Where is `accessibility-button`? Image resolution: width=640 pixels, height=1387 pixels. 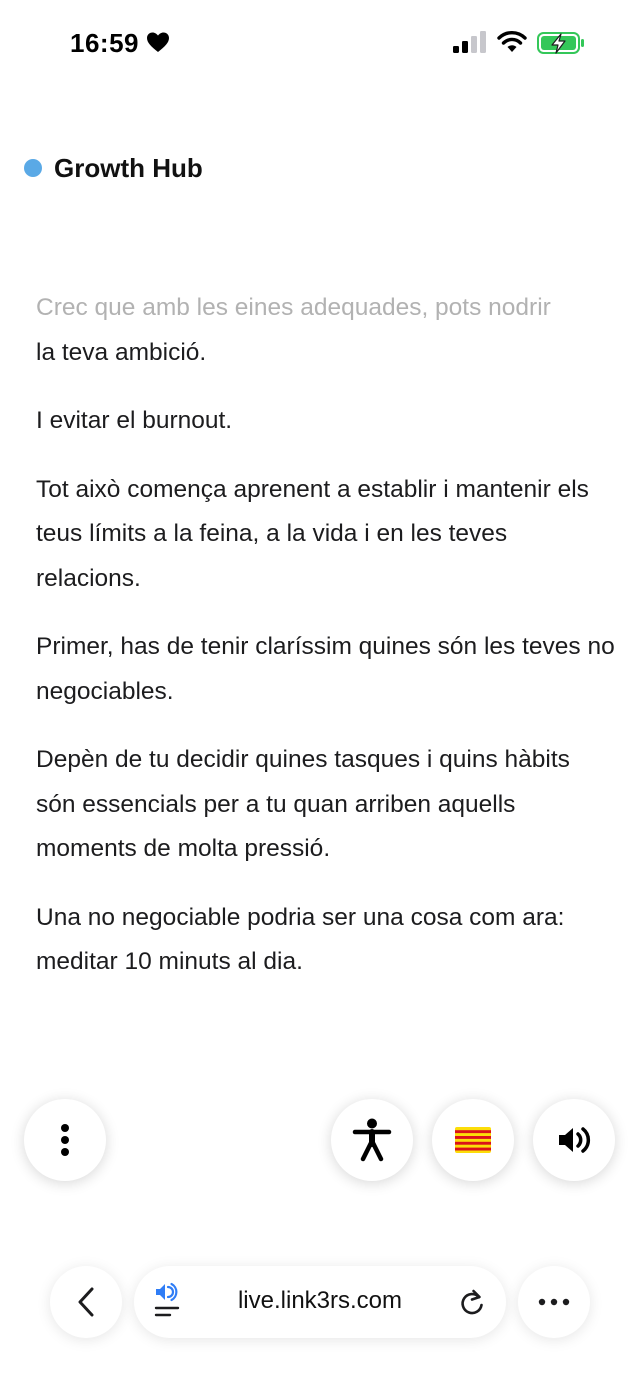
accessibility-button is located at coordinates (372, 1140).